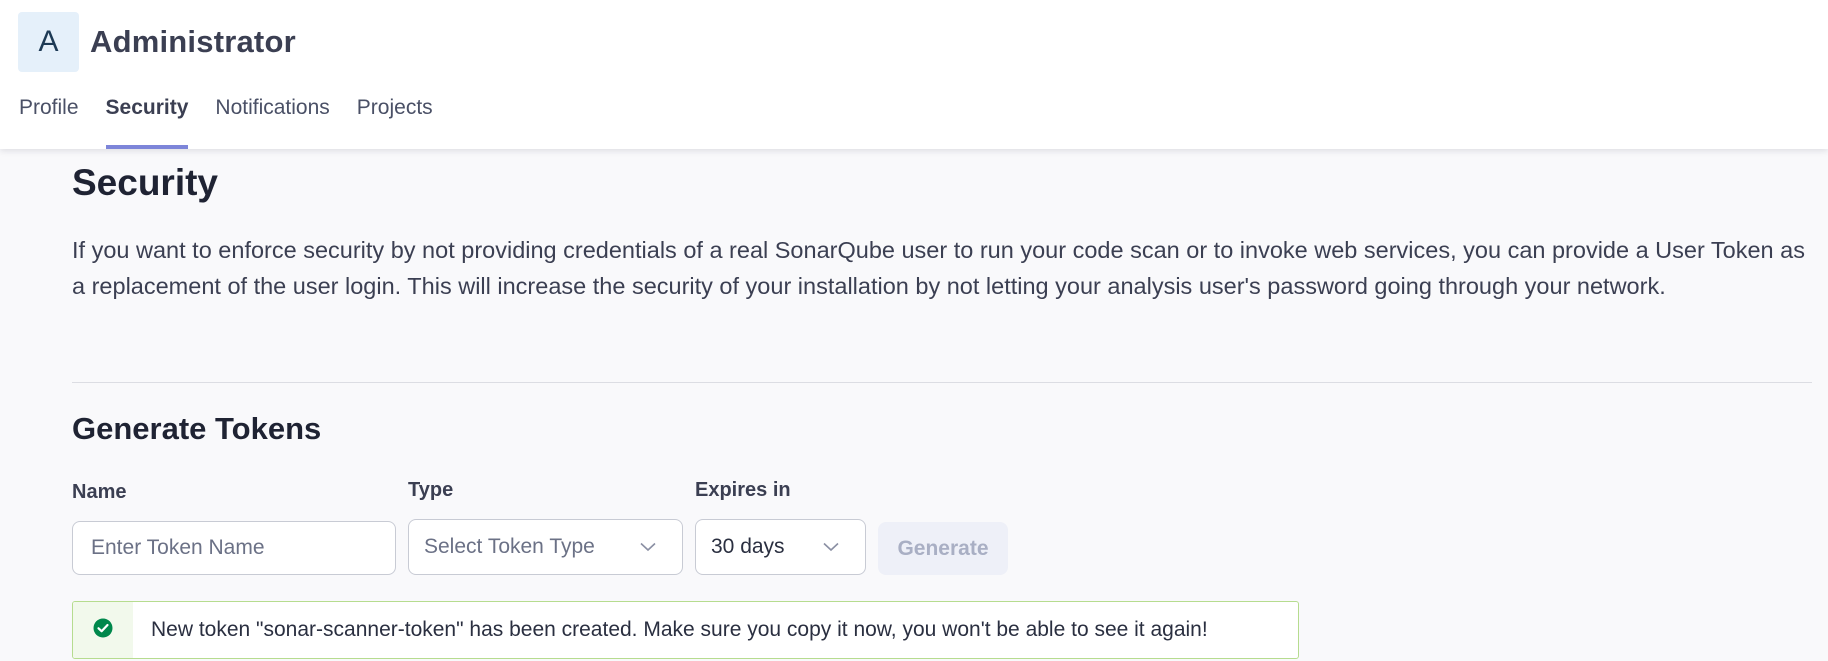  Describe the element at coordinates (145, 182) in the screenshot. I see `page-title: Security` at that location.